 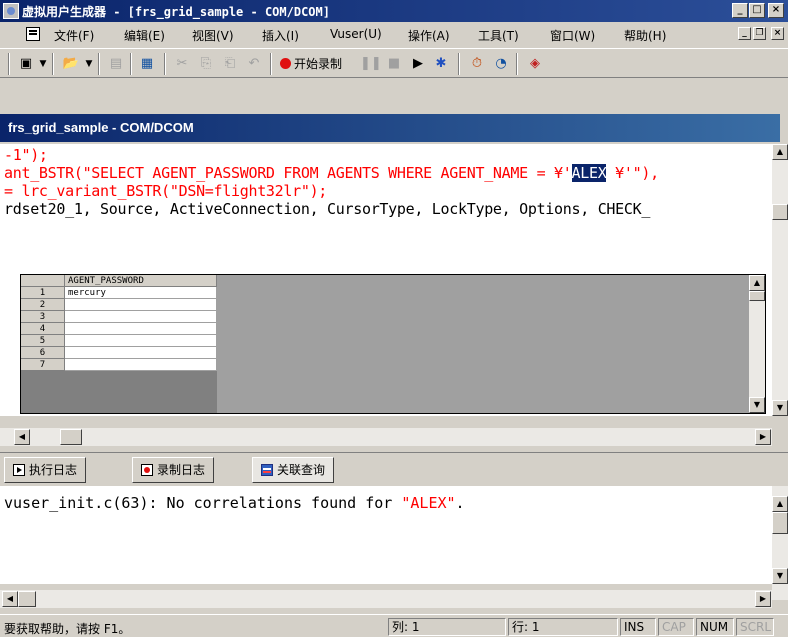 I want to click on script-view-icon: ▦, so click(x=147, y=64).